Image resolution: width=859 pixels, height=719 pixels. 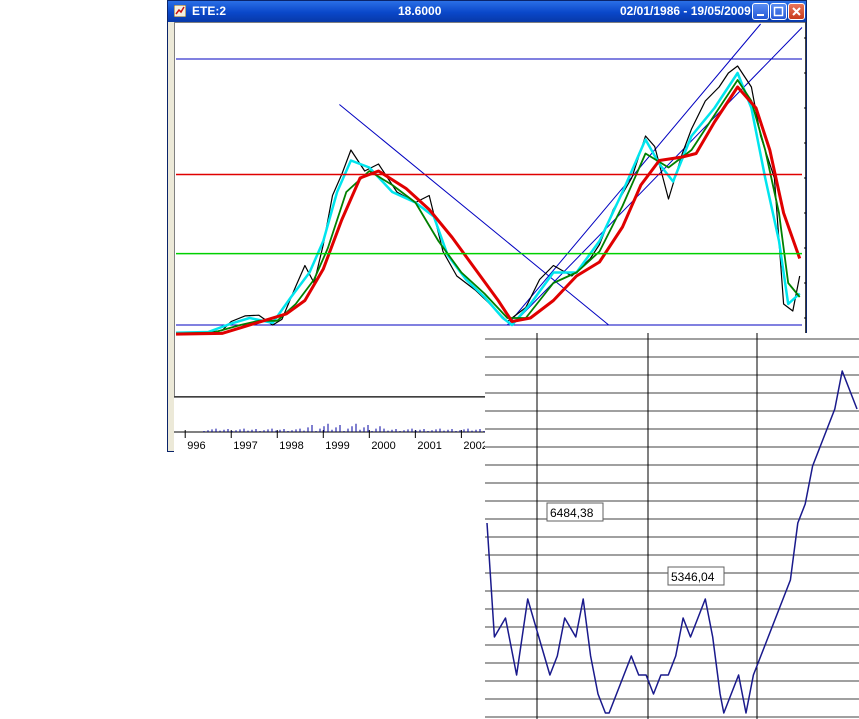 I want to click on window-date-range: 02/01/1986 - 19/05/2009, so click(x=685, y=11).